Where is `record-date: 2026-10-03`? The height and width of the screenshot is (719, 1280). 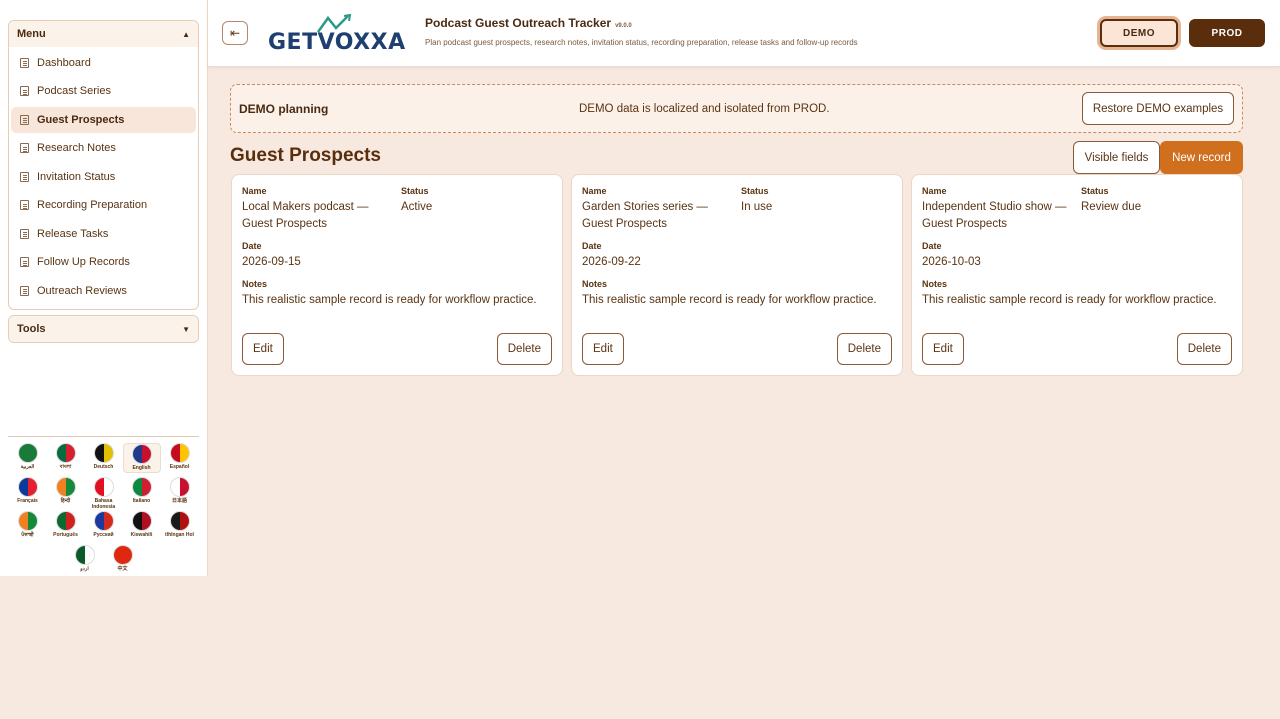
record-date: 2026-10-03 is located at coordinates (951, 262).